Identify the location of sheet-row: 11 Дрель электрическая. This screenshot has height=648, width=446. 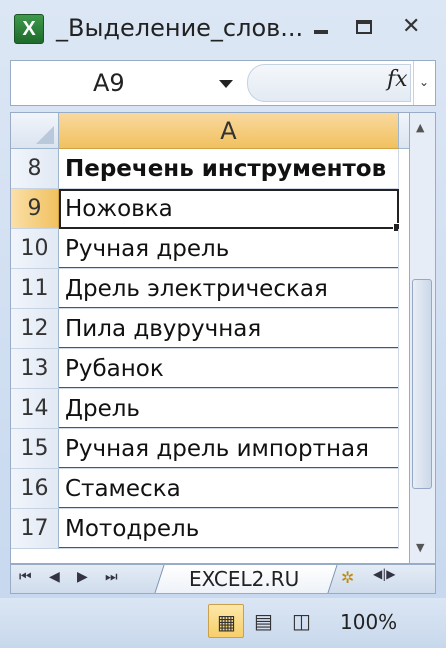
(210, 289).